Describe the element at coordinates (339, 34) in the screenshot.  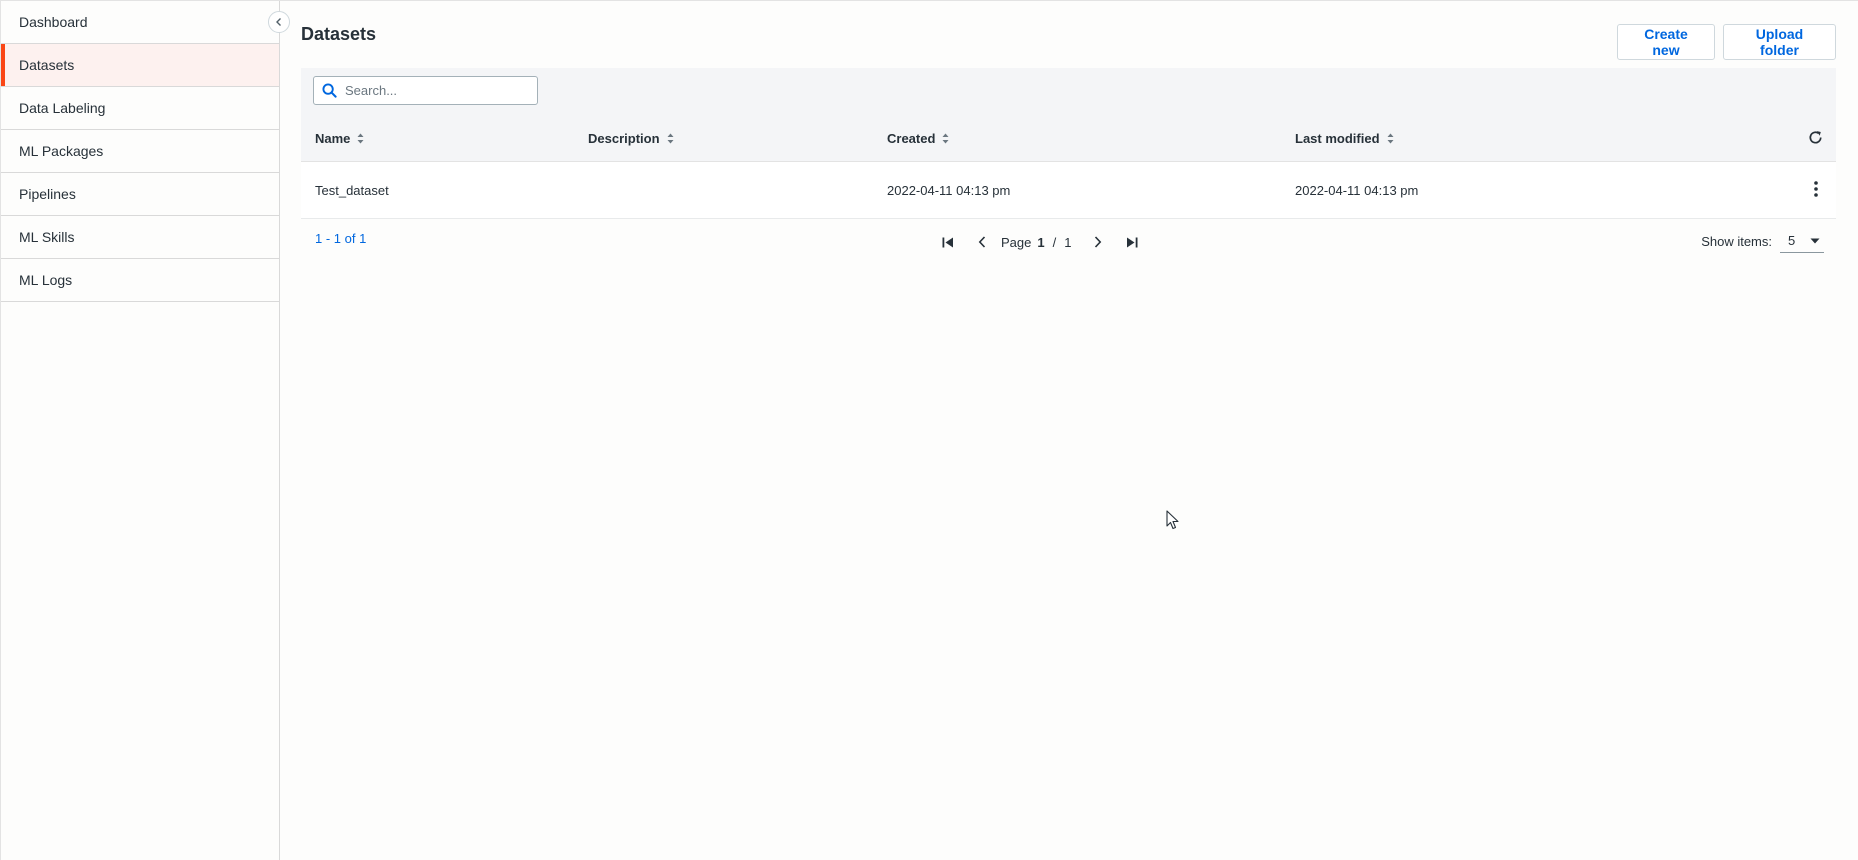
I see `page-title: Datasets` at that location.